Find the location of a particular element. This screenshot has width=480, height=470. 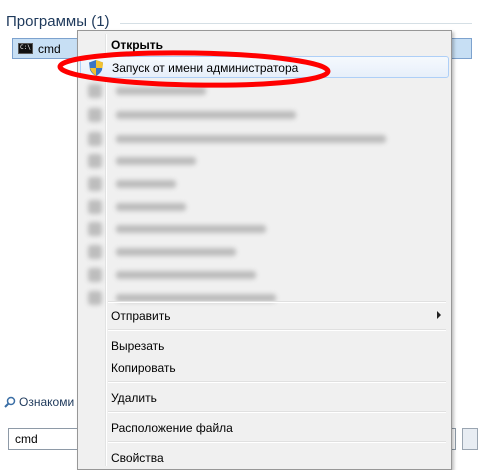

menu-item-label: Запуск от имени администратора is located at coordinates (205, 68).